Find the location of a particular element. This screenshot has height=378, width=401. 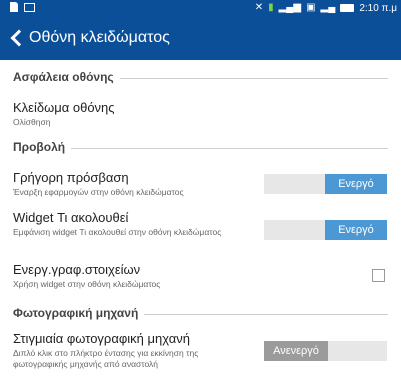

item-title: Ενεργ.γραφ.στοιχείων is located at coordinates (77, 269).